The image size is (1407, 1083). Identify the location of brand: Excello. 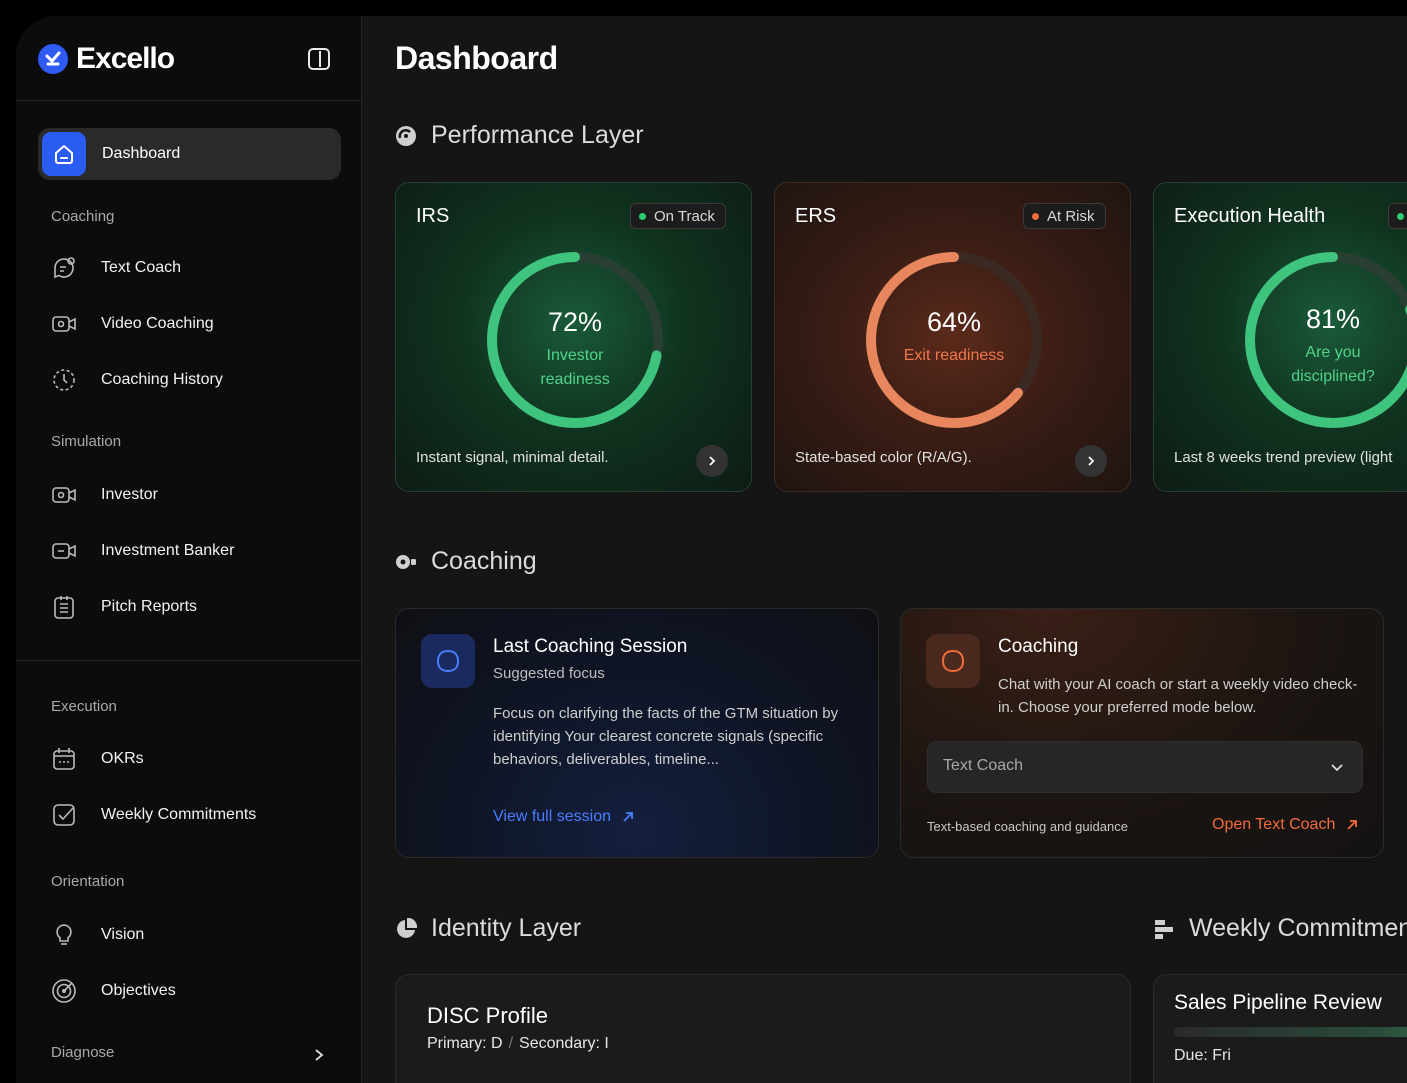
(106, 59).